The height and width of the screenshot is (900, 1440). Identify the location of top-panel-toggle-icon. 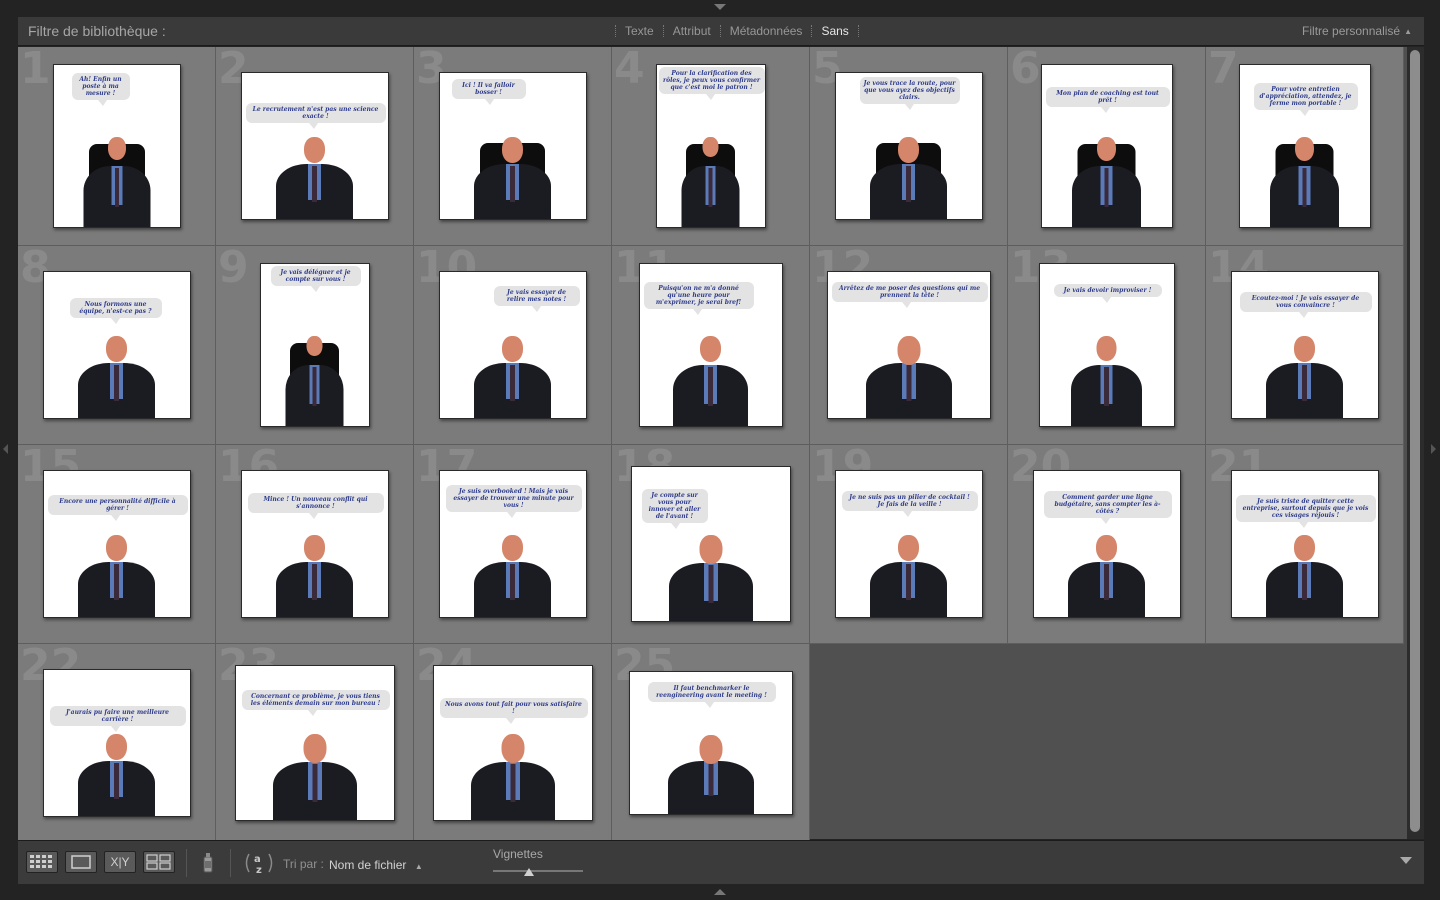
(720, 7).